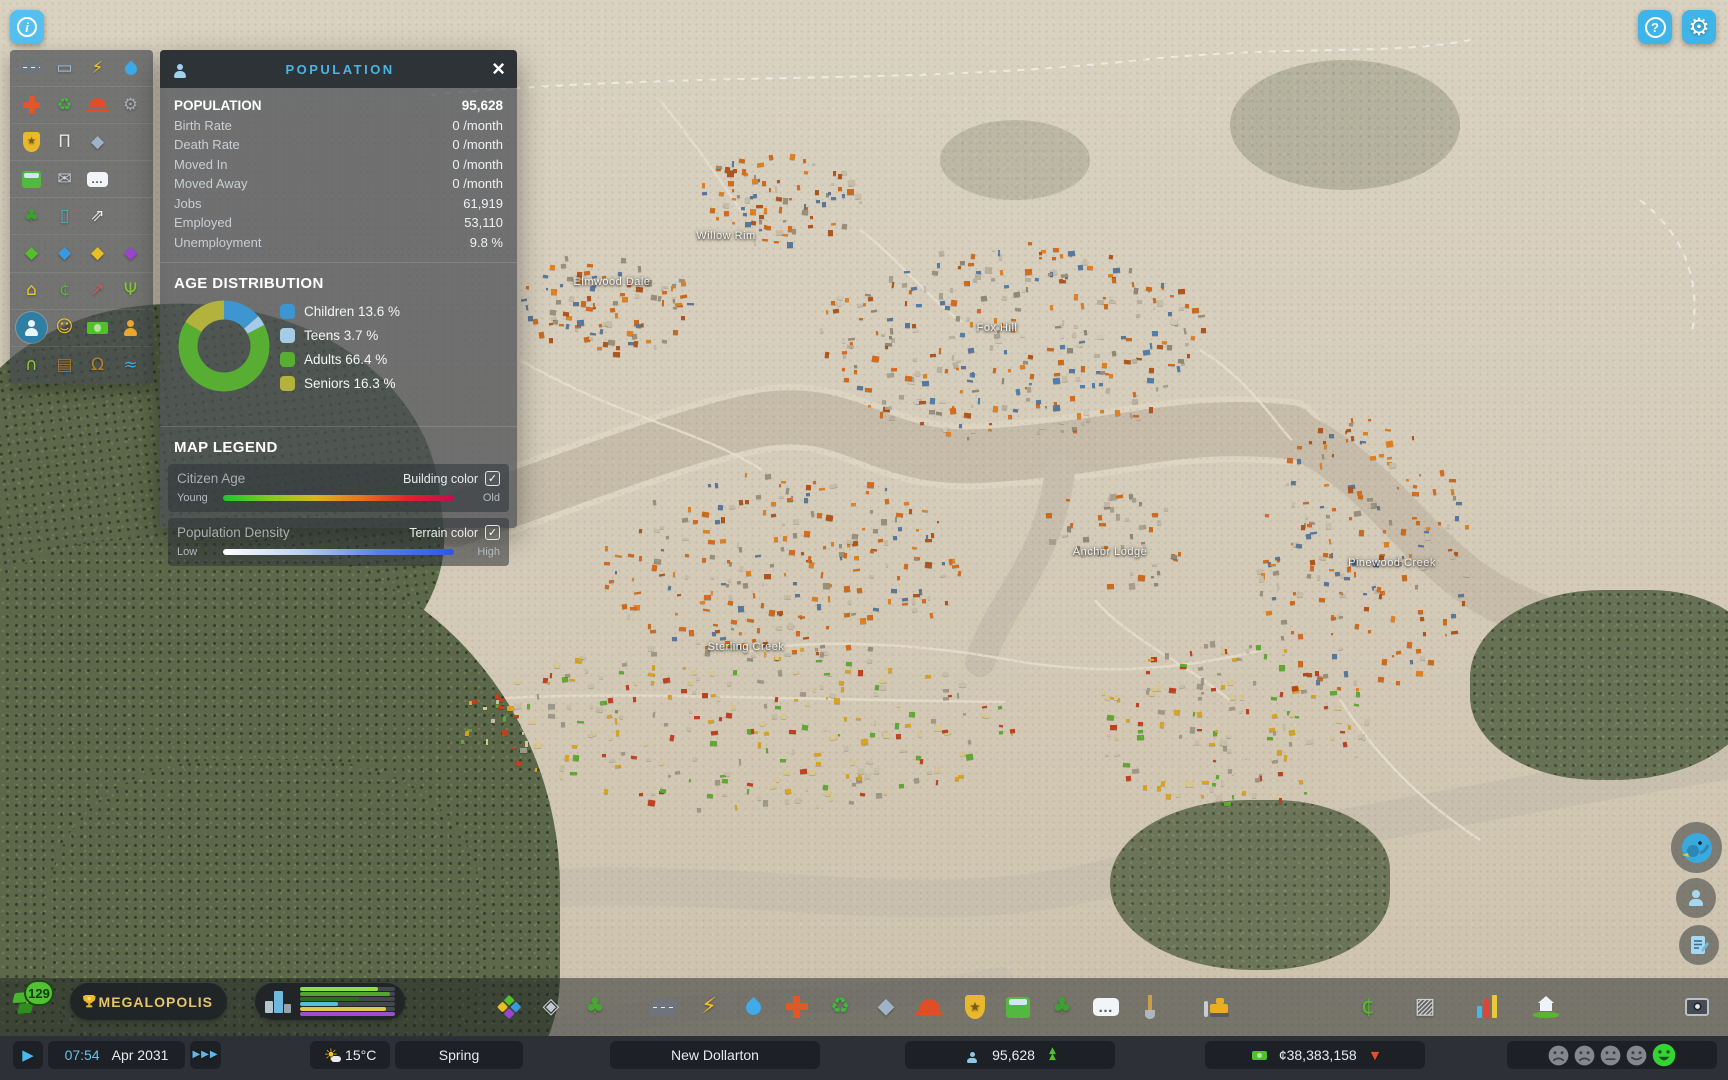  I want to click on money-display: ¢38,383,158 ▼, so click(1315, 1055).